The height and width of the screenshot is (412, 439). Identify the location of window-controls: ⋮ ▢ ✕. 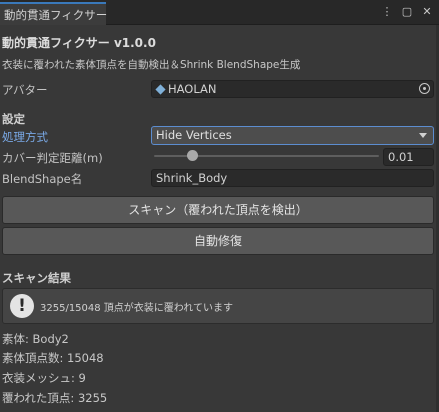
(407, 11).